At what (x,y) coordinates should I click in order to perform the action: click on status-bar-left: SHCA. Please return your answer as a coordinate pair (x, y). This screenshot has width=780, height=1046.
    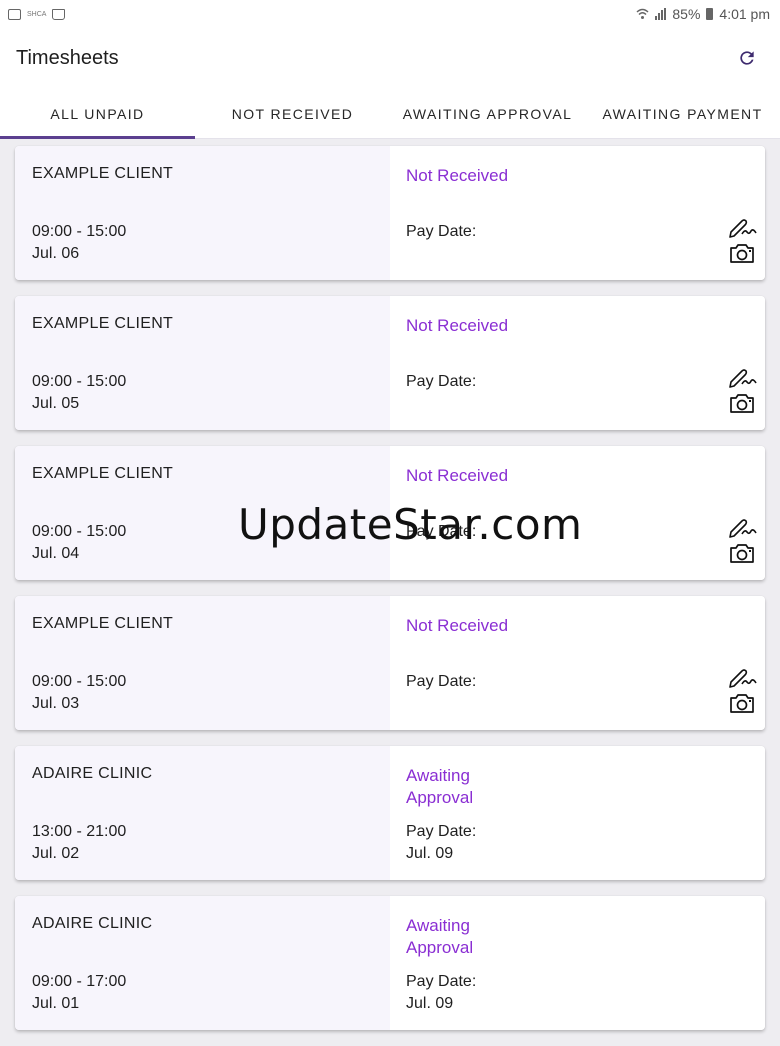
    Looking at the image, I should click on (33, 14).